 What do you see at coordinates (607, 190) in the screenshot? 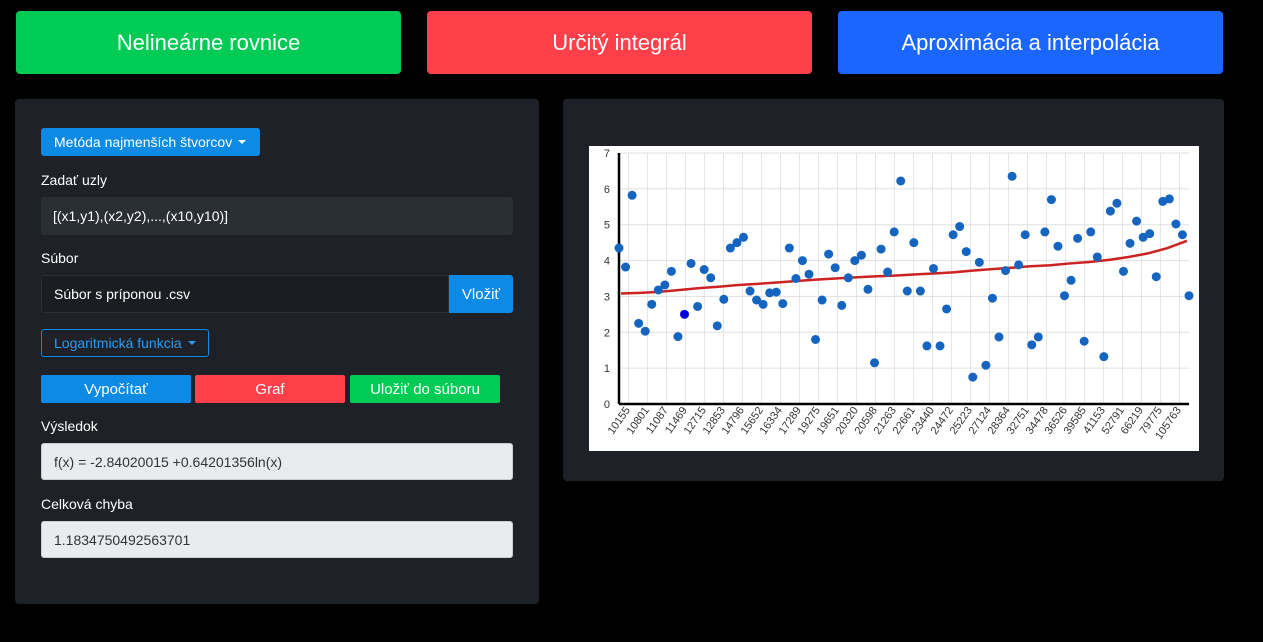
I see `y-tick-label: 6` at bounding box center [607, 190].